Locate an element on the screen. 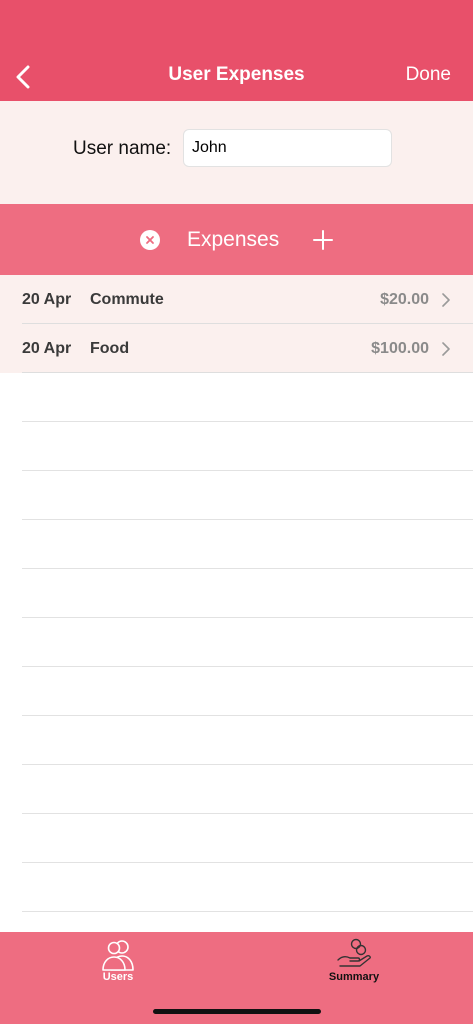 This screenshot has width=473, height=1024. tab-users: Users is located at coordinates (118, 959).